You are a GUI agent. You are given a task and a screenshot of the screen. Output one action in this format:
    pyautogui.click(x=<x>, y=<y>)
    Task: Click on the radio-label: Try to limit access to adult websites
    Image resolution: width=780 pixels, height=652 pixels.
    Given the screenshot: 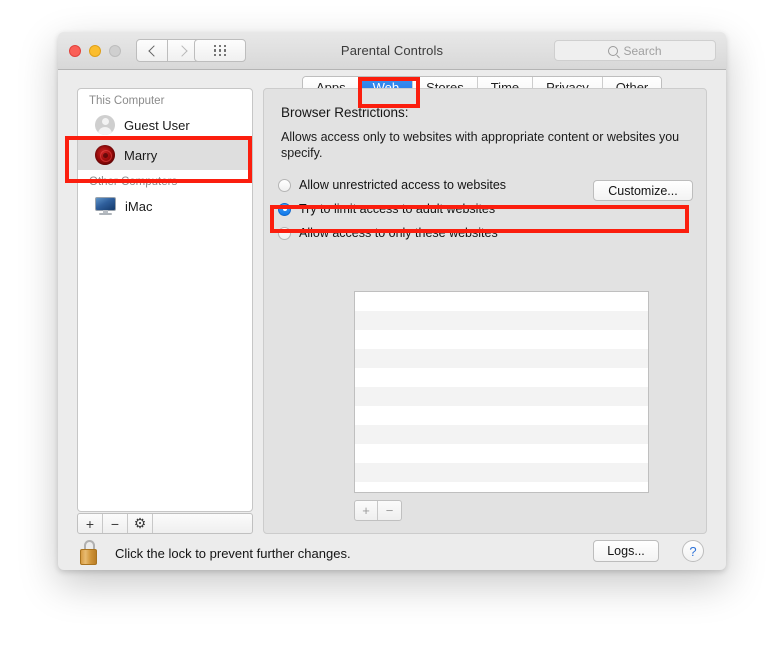 What is the action you would take?
    pyautogui.click(x=397, y=209)
    